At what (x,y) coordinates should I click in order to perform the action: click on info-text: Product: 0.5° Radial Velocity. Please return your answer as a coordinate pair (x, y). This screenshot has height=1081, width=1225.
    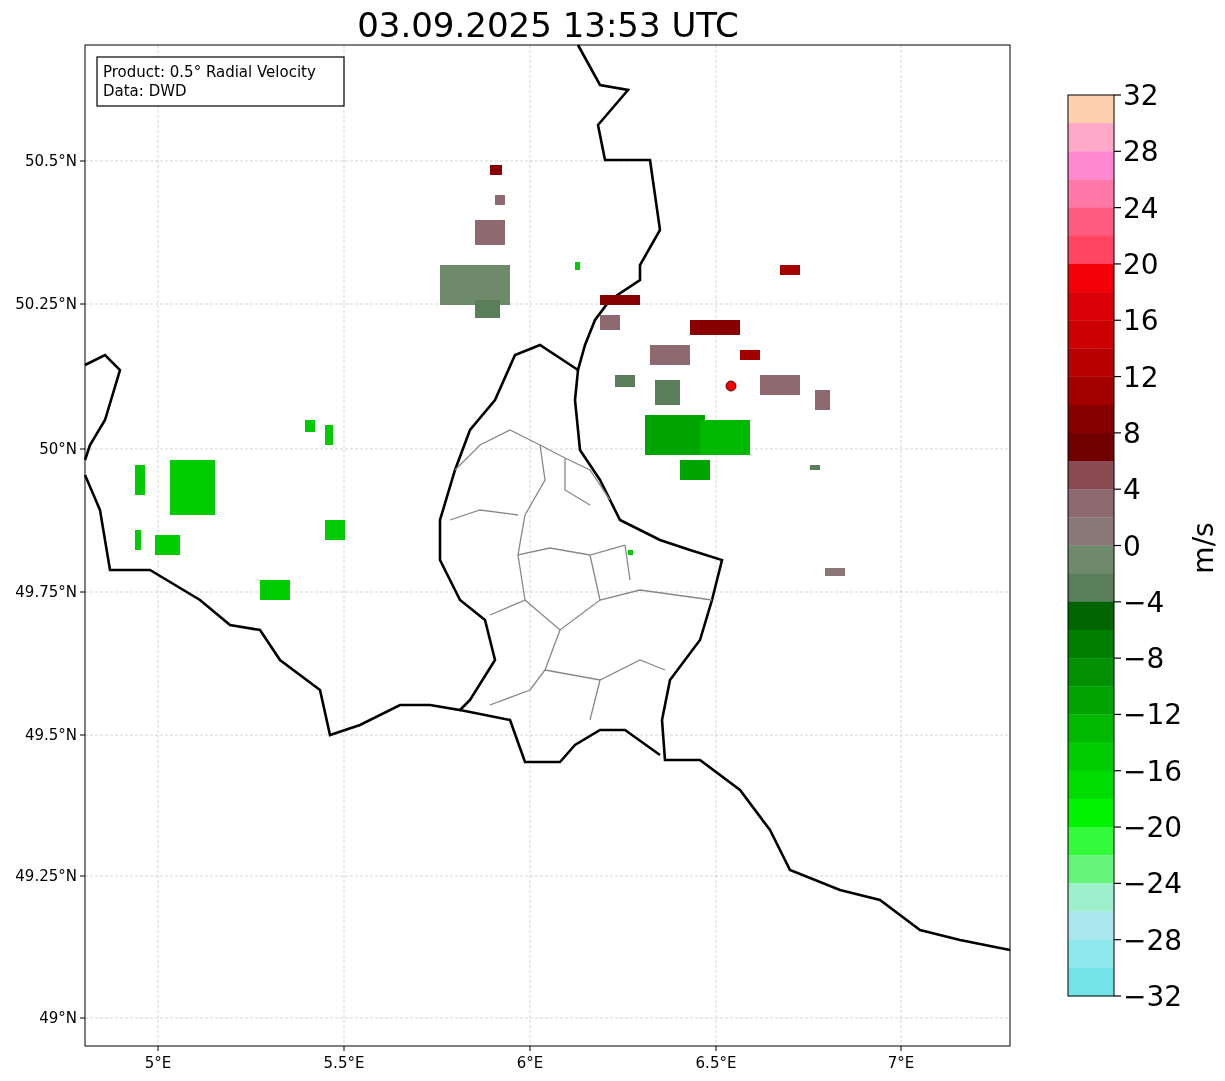
    Looking at the image, I should click on (209, 72).